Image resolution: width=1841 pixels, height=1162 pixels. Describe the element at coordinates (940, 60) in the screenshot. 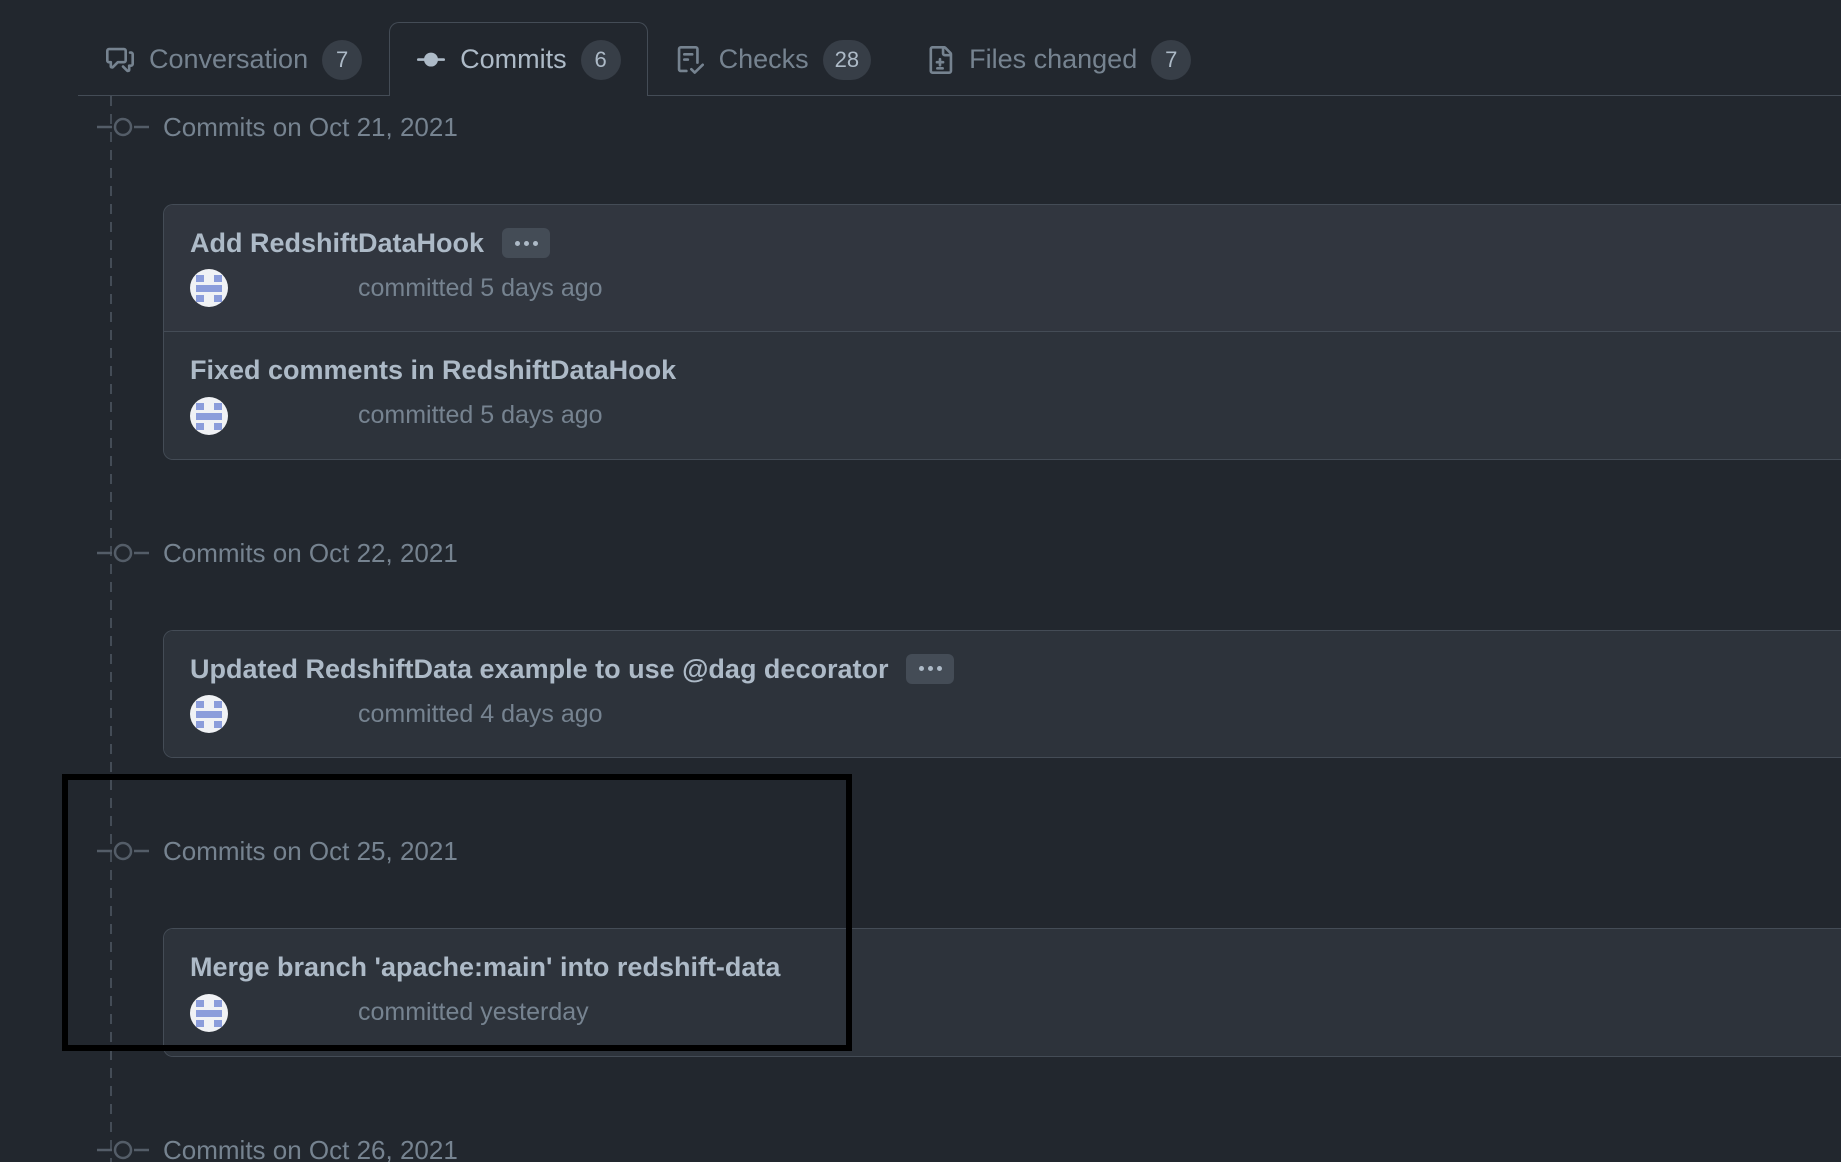

I see `file-diff-icon` at that location.